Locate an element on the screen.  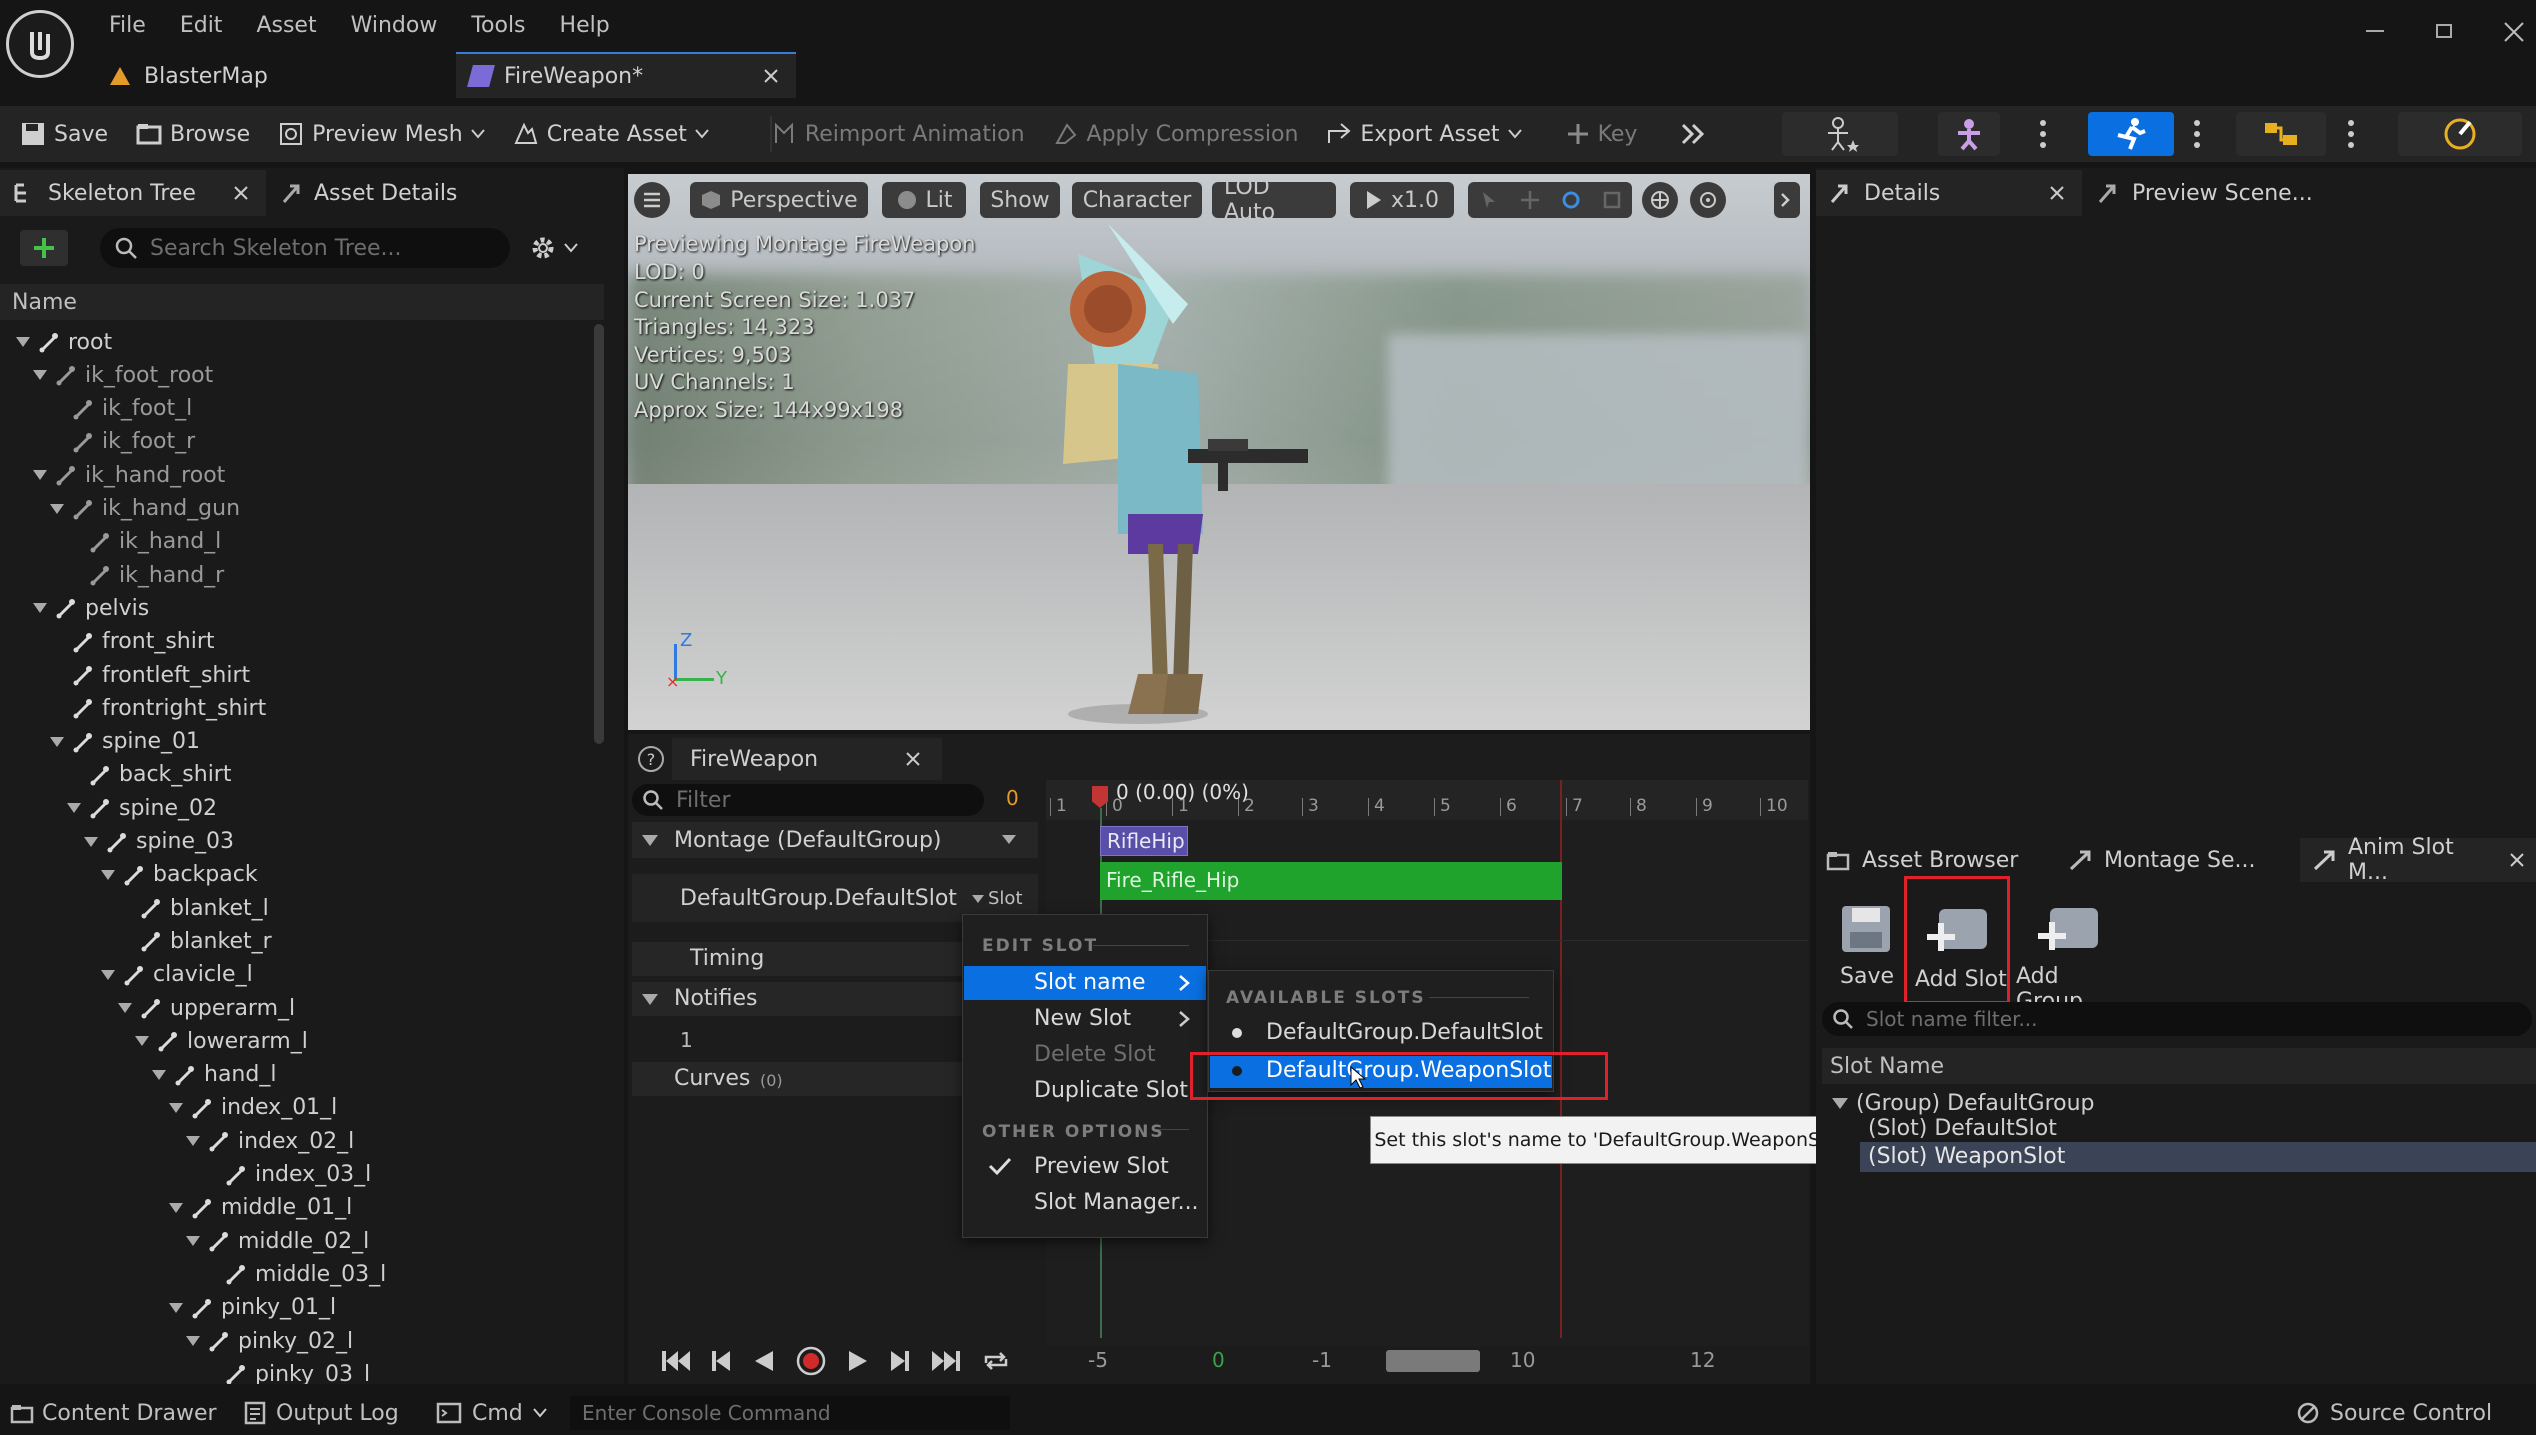
bone-row: spine_02 is located at coordinates (142, 808).